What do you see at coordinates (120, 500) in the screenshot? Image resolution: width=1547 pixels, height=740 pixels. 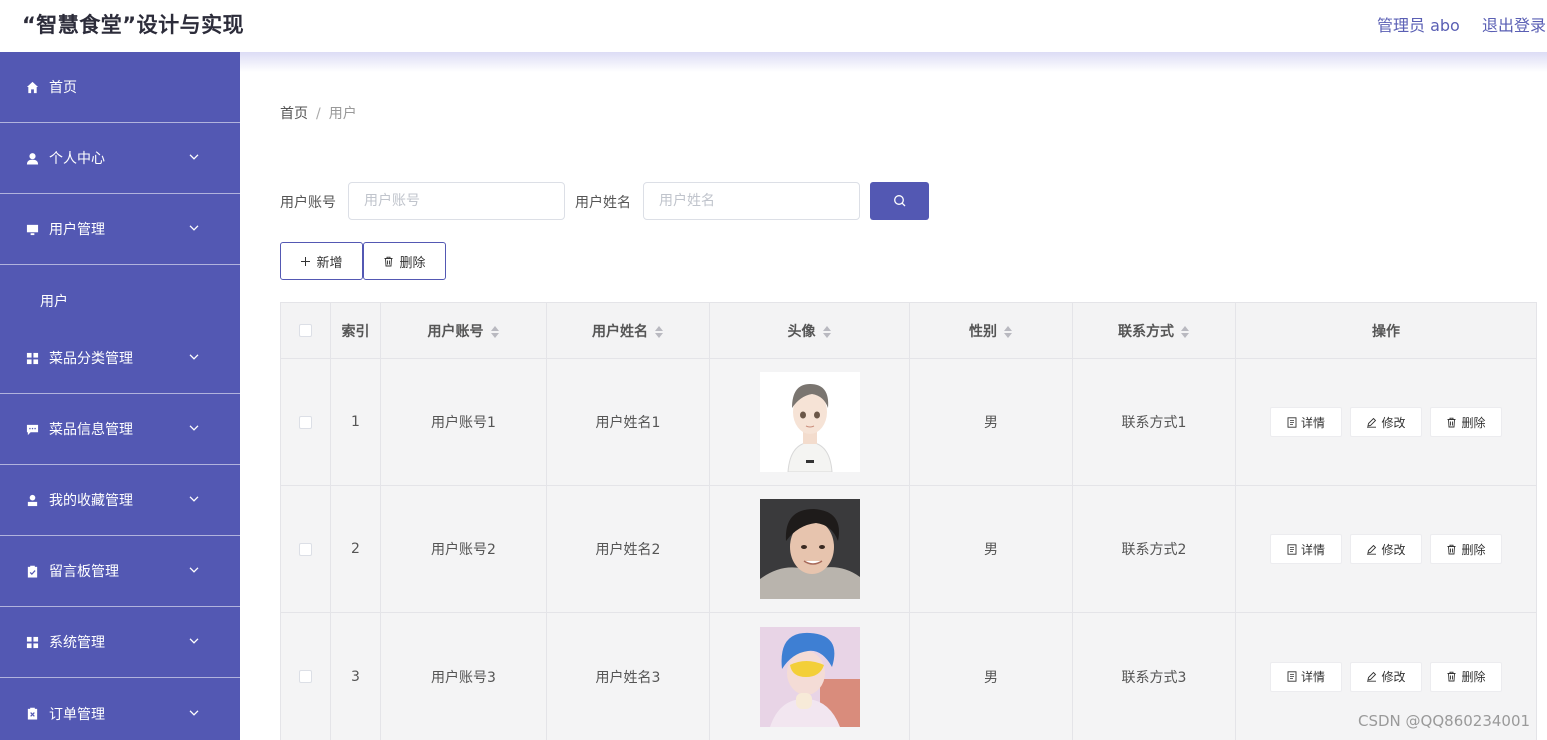 I see `sidebar-item-favorites: 我的收藏管理` at bounding box center [120, 500].